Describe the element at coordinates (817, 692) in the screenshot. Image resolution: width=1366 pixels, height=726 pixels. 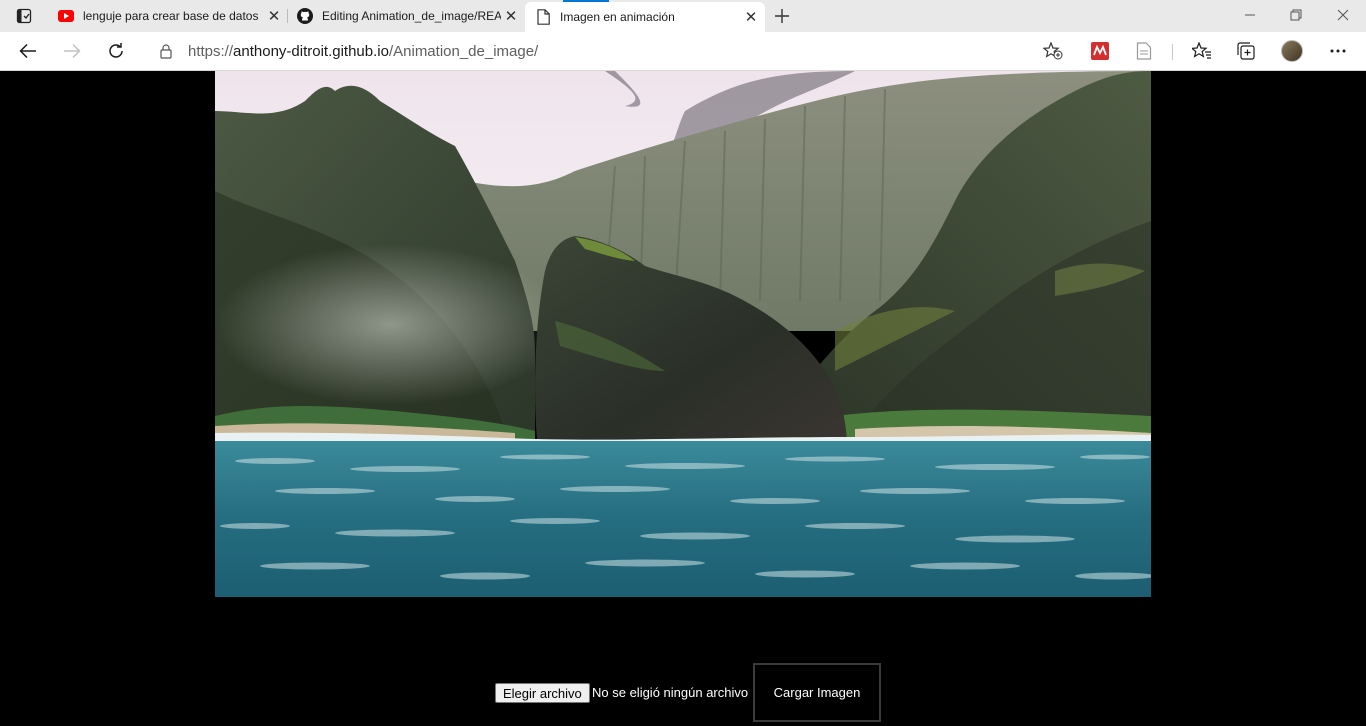
I see `load-image-button: Cargar Imagen` at that location.